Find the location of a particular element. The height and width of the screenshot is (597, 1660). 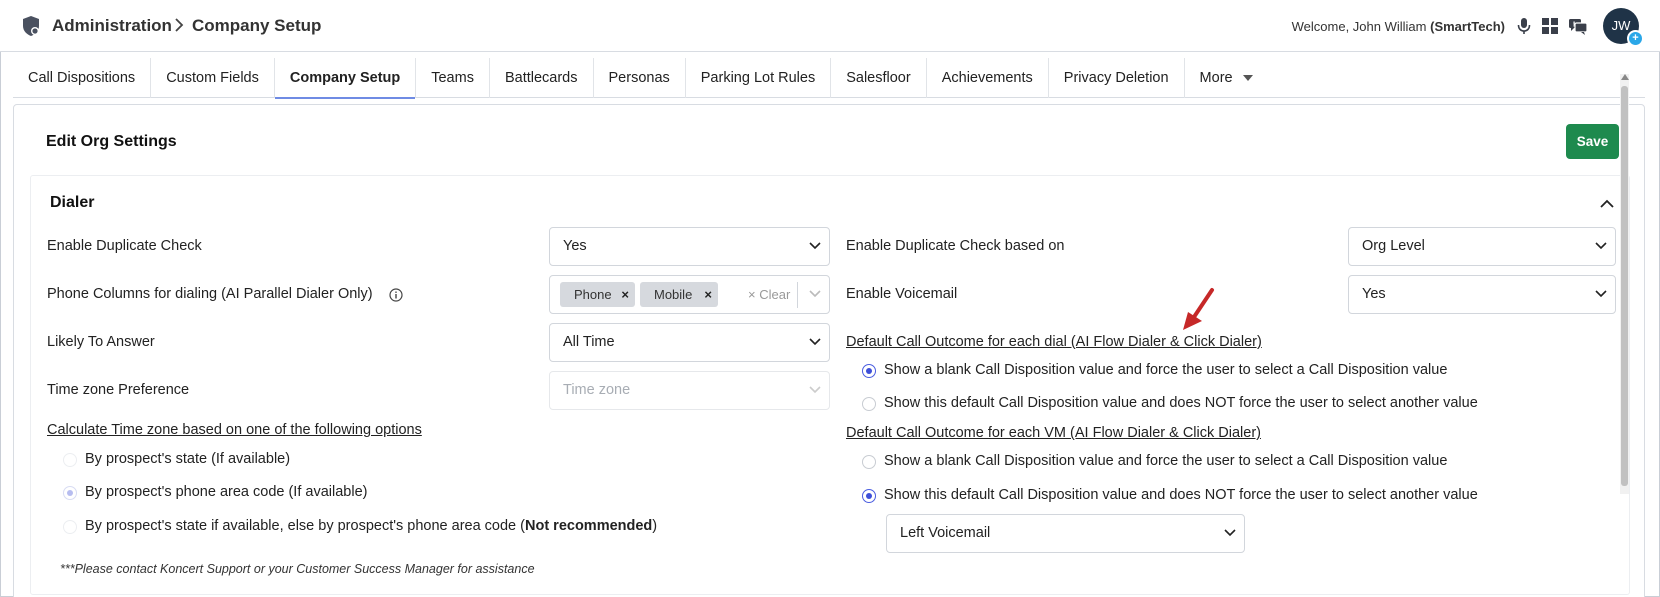

timezone-preference-label: Time zone Preference is located at coordinates (118, 390).